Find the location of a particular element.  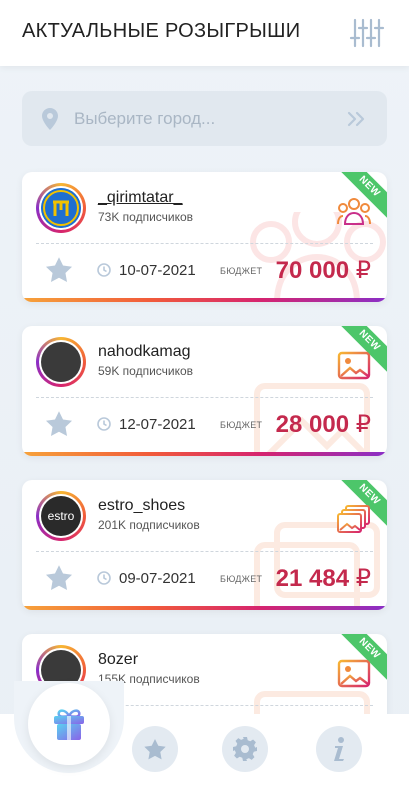

gift-icon is located at coordinates (69, 724).